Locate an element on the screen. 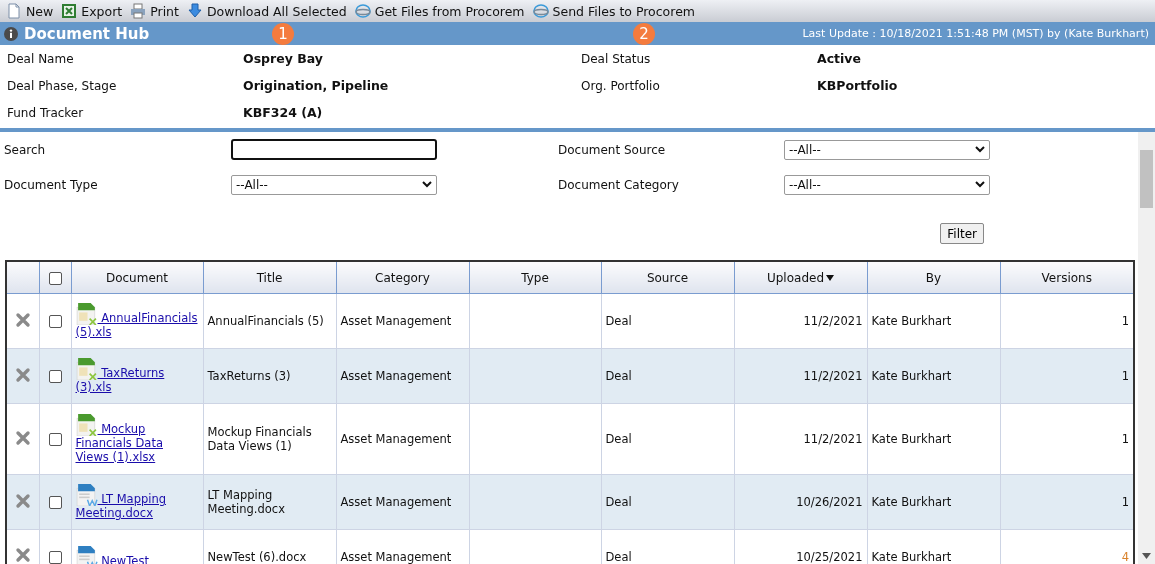 The image size is (1155, 564). field-value: KBPortfolio is located at coordinates (858, 85).